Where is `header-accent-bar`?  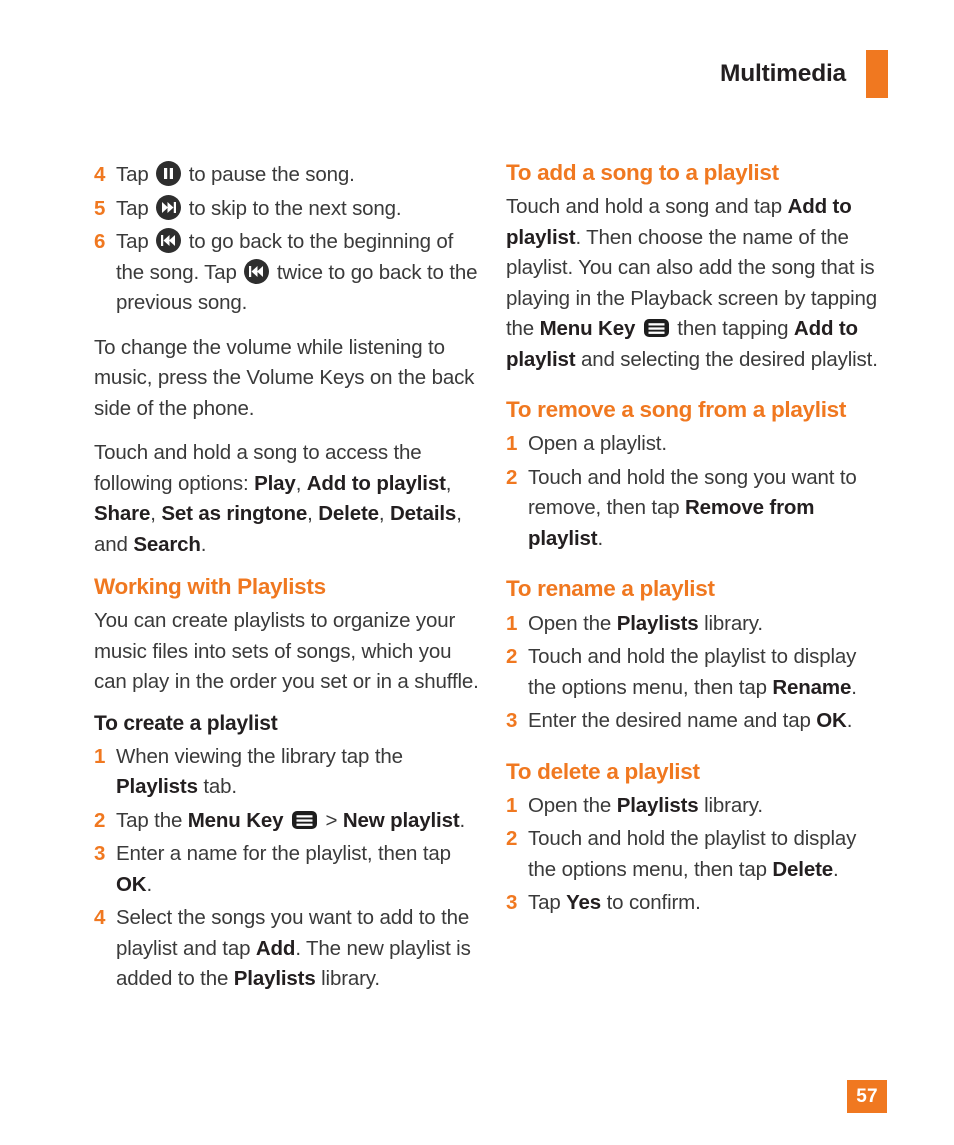 header-accent-bar is located at coordinates (877, 74).